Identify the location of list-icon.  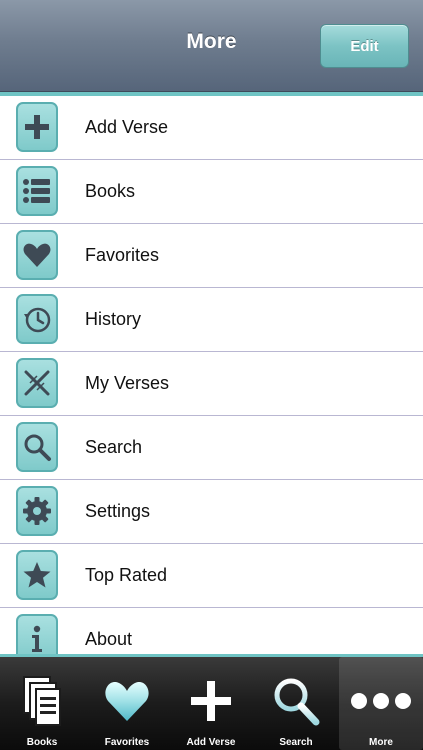
(37, 191).